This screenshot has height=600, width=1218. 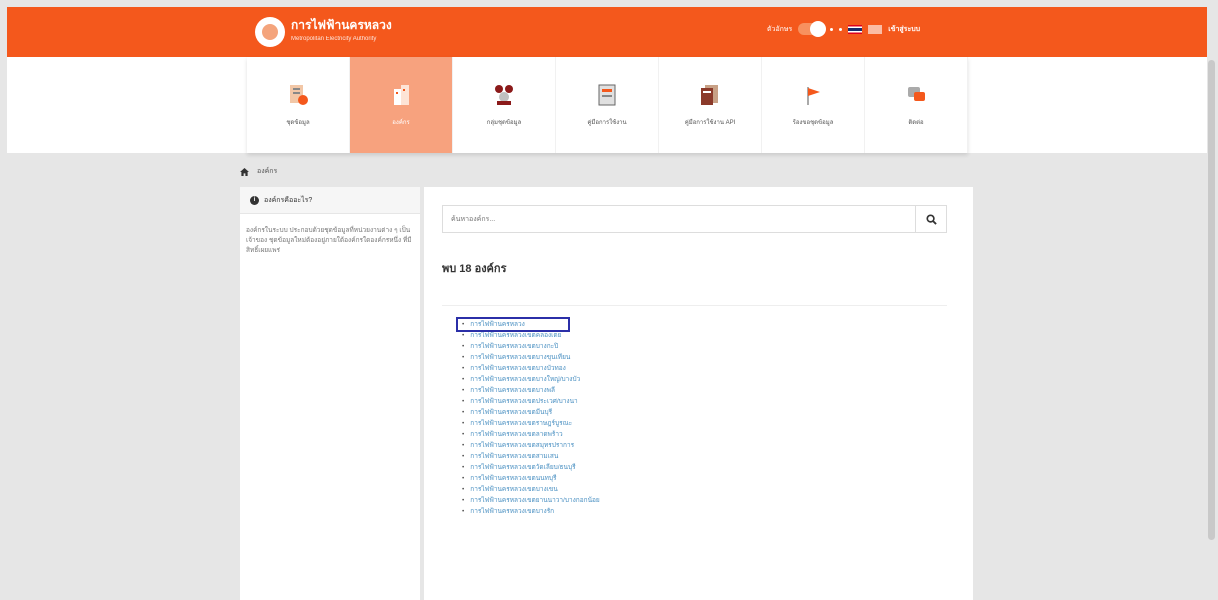 I want to click on search-icon, so click(x=931, y=219).